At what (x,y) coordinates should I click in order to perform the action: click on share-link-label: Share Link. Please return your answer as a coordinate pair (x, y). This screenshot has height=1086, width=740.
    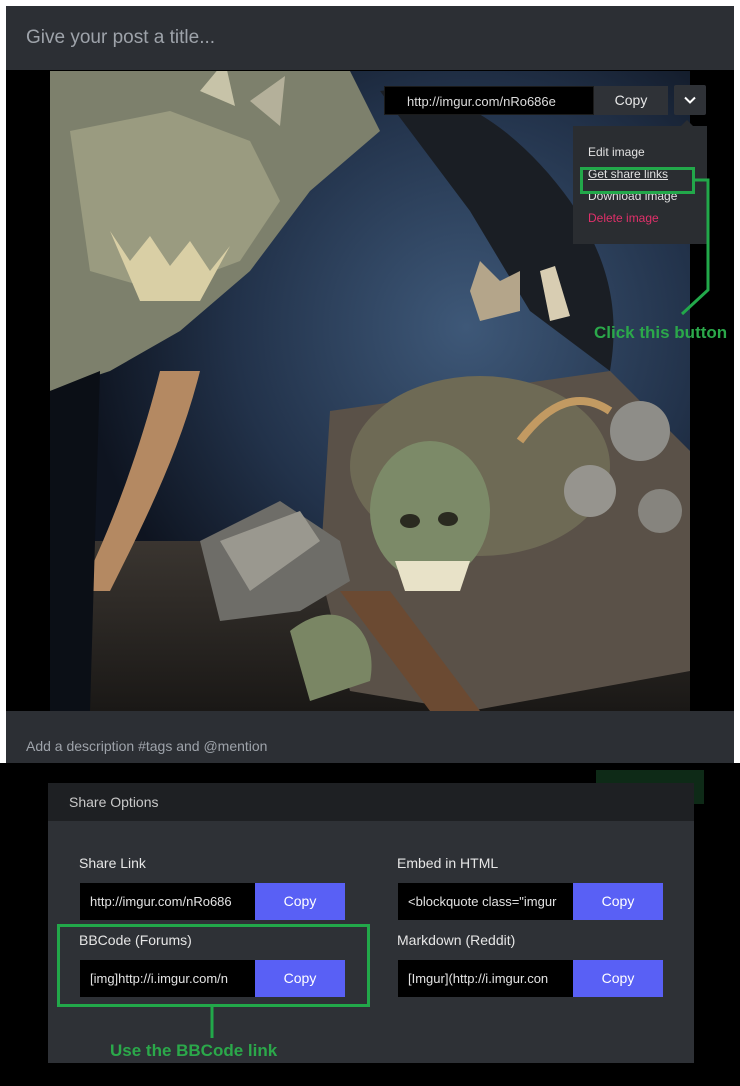
    Looking at the image, I should click on (112, 863).